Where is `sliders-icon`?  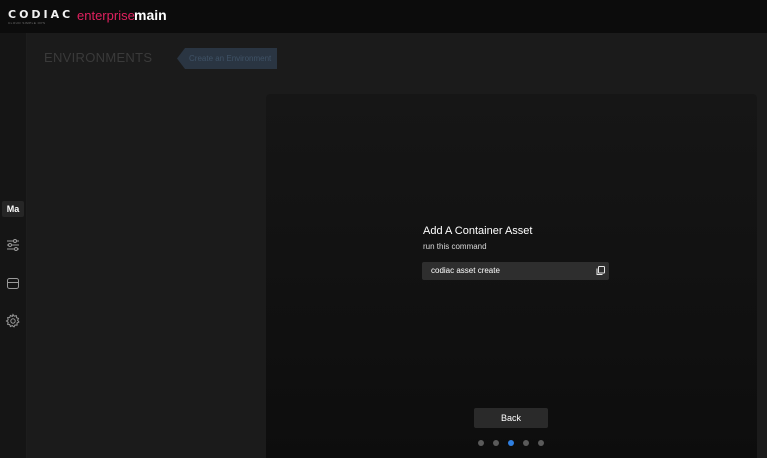
sliders-icon is located at coordinates (13, 245).